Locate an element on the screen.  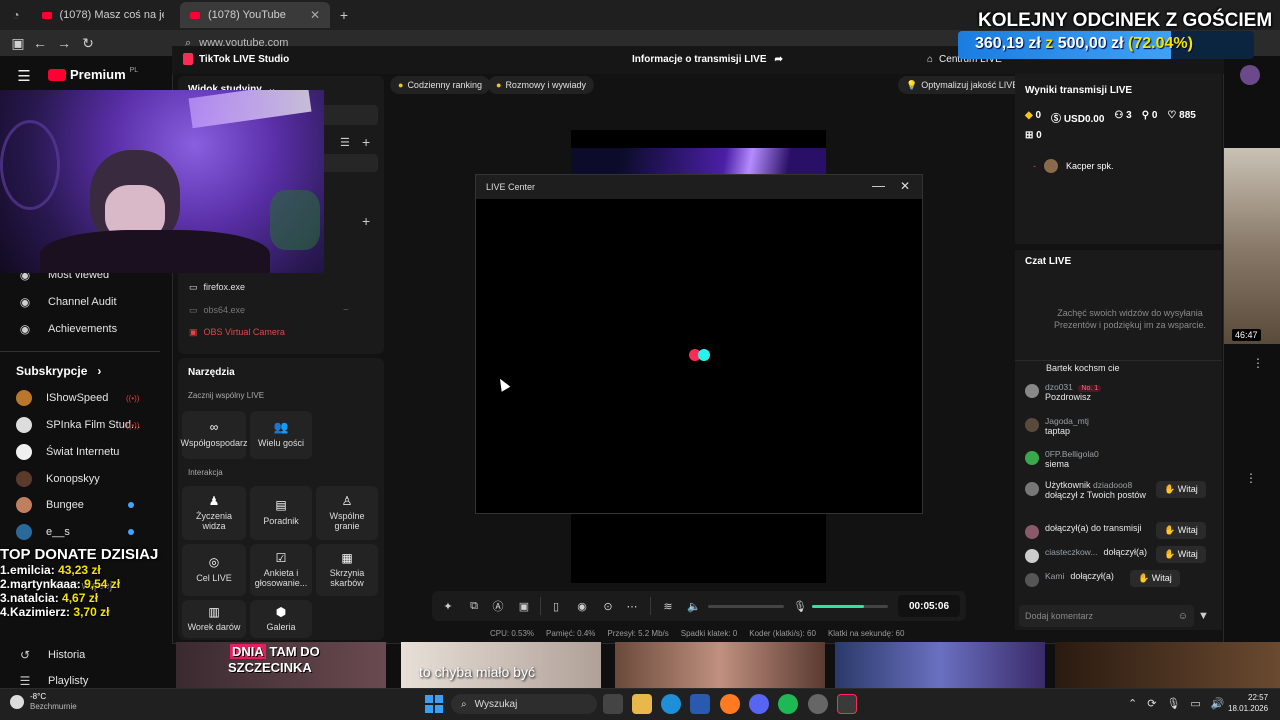
phone-icon: ▯ is located at coordinates (556, 606).